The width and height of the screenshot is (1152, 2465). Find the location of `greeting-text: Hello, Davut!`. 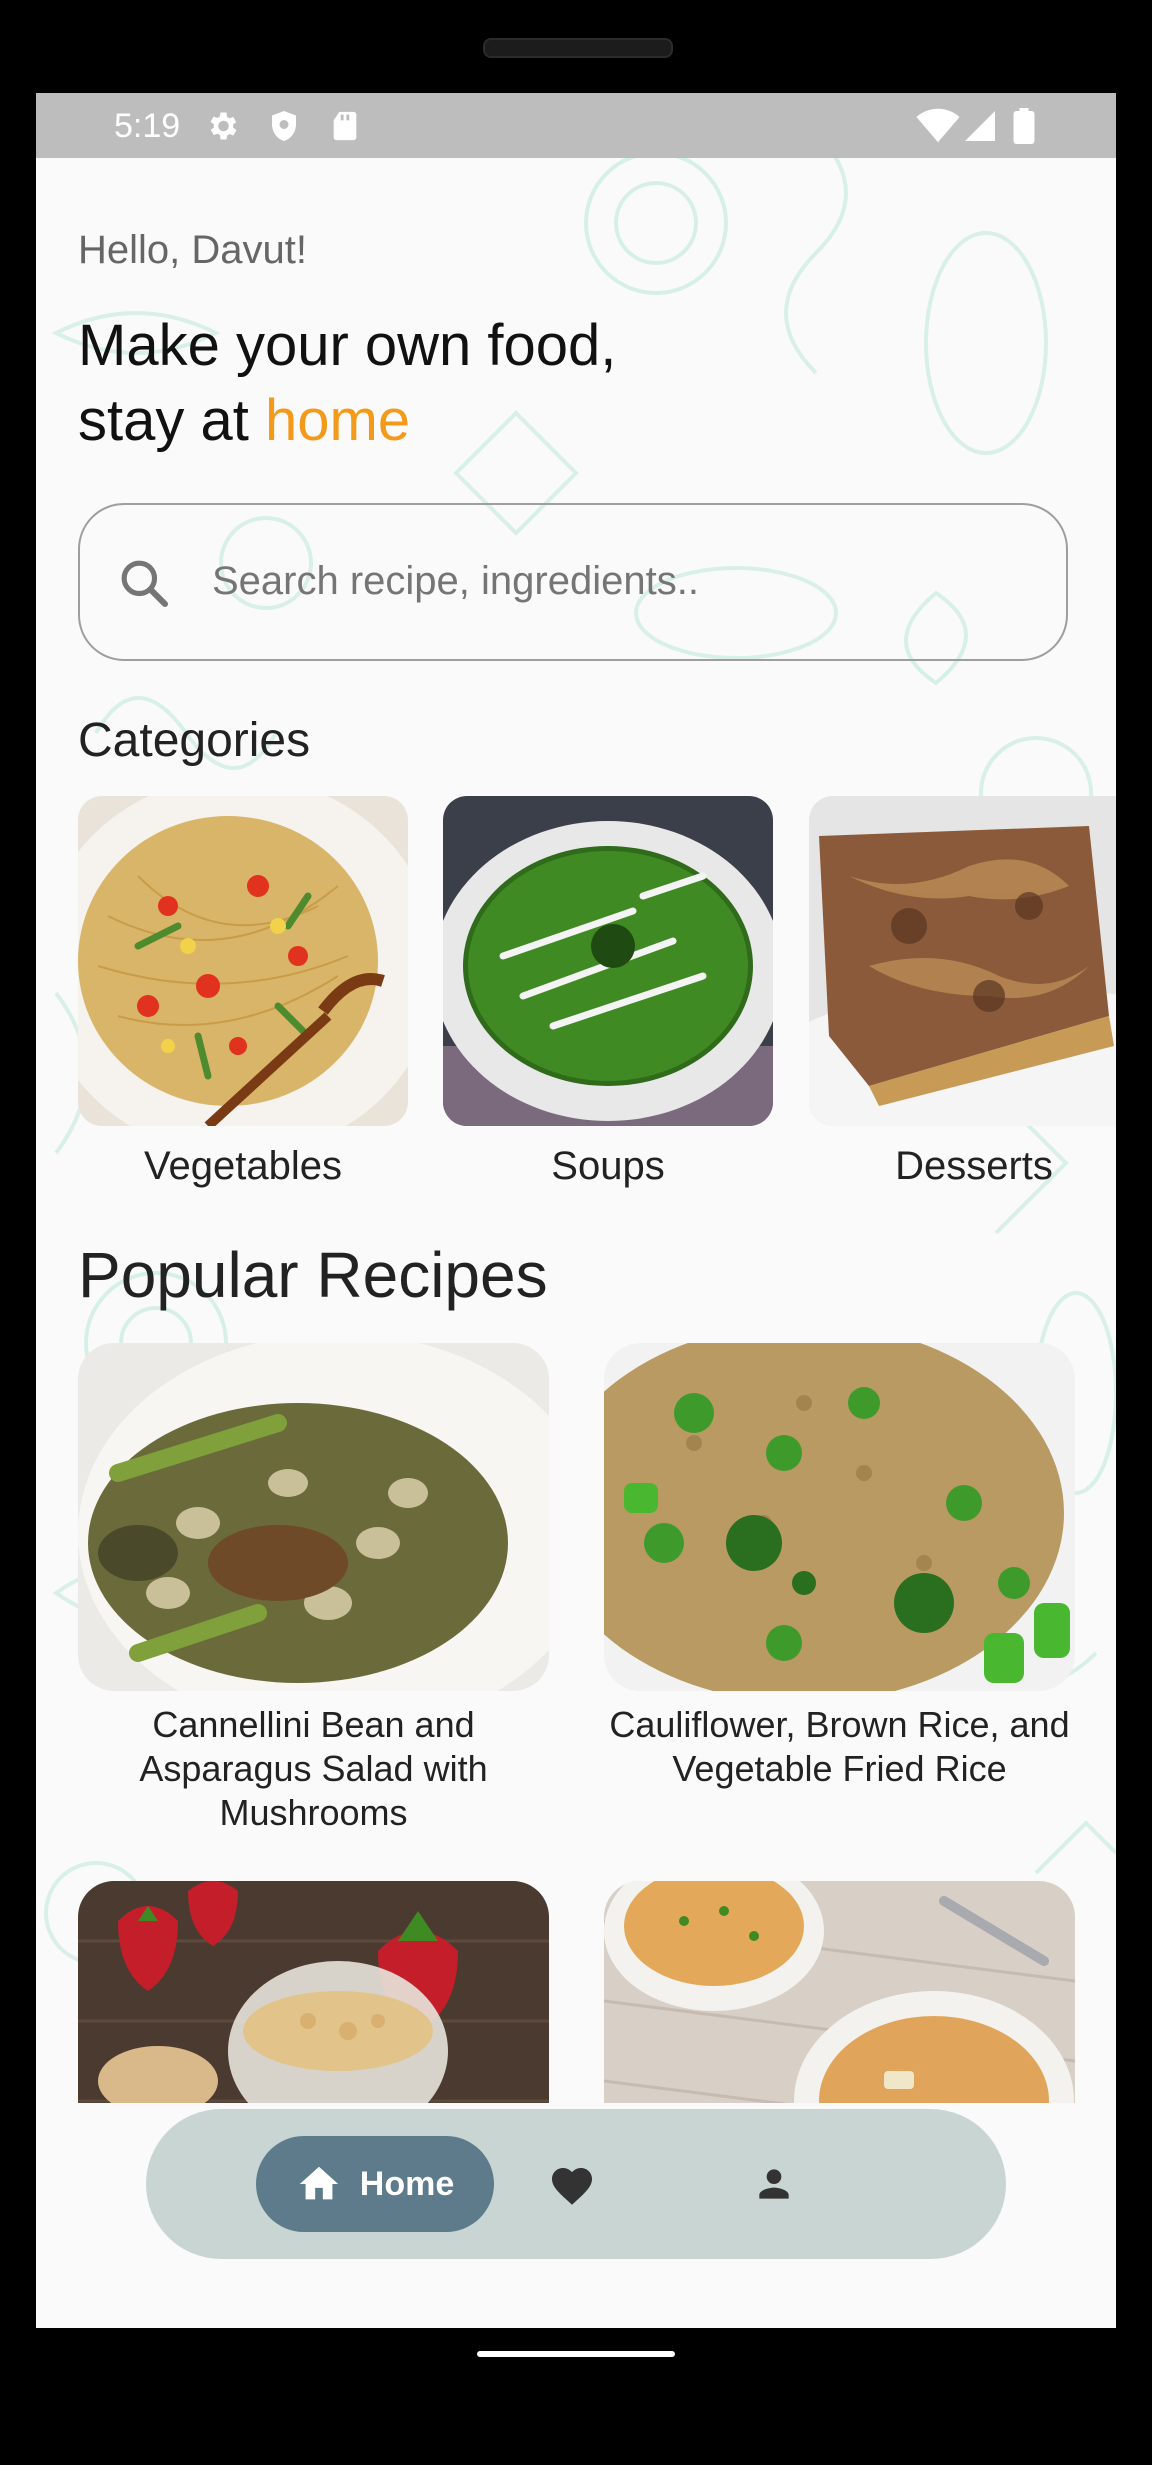

greeting-text: Hello, Davut! is located at coordinates (192, 250).